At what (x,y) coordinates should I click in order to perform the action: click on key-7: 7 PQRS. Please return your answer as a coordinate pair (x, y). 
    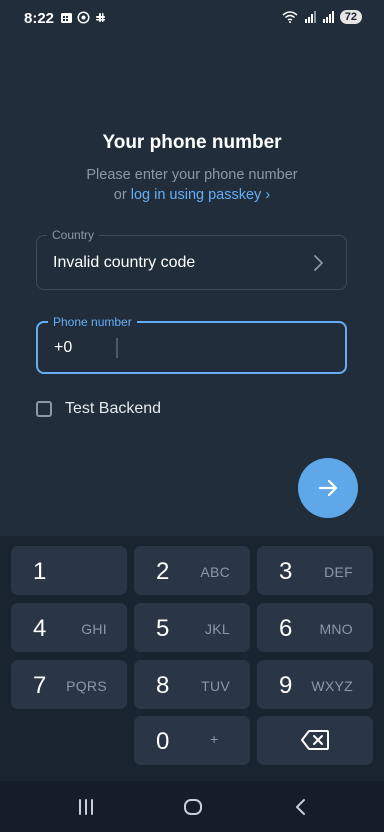
    Looking at the image, I should click on (69, 684).